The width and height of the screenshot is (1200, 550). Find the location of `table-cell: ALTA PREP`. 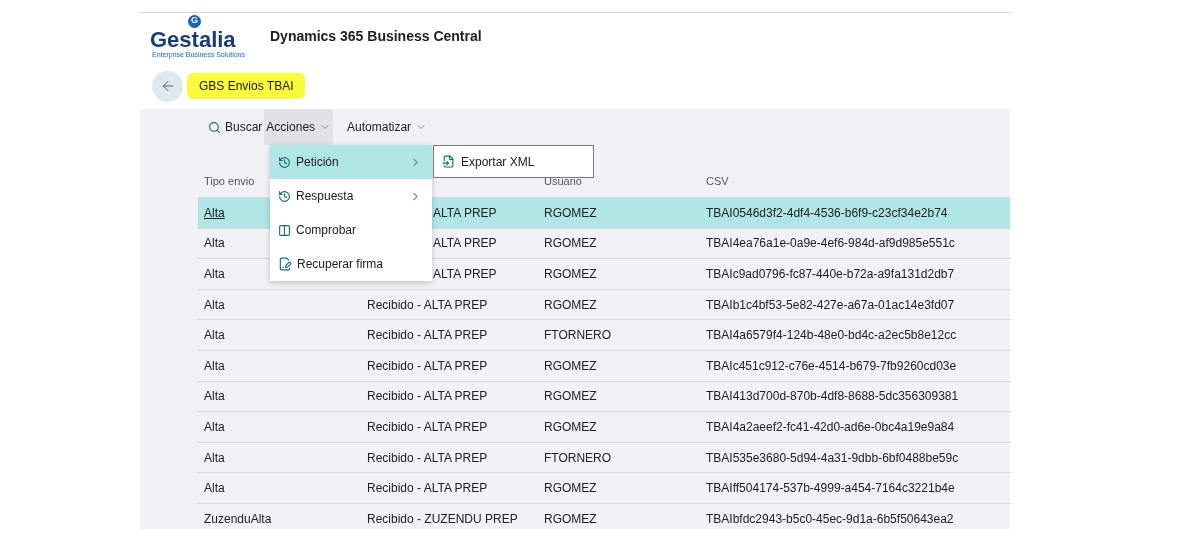

table-cell: ALTA PREP is located at coordinates (484, 213).